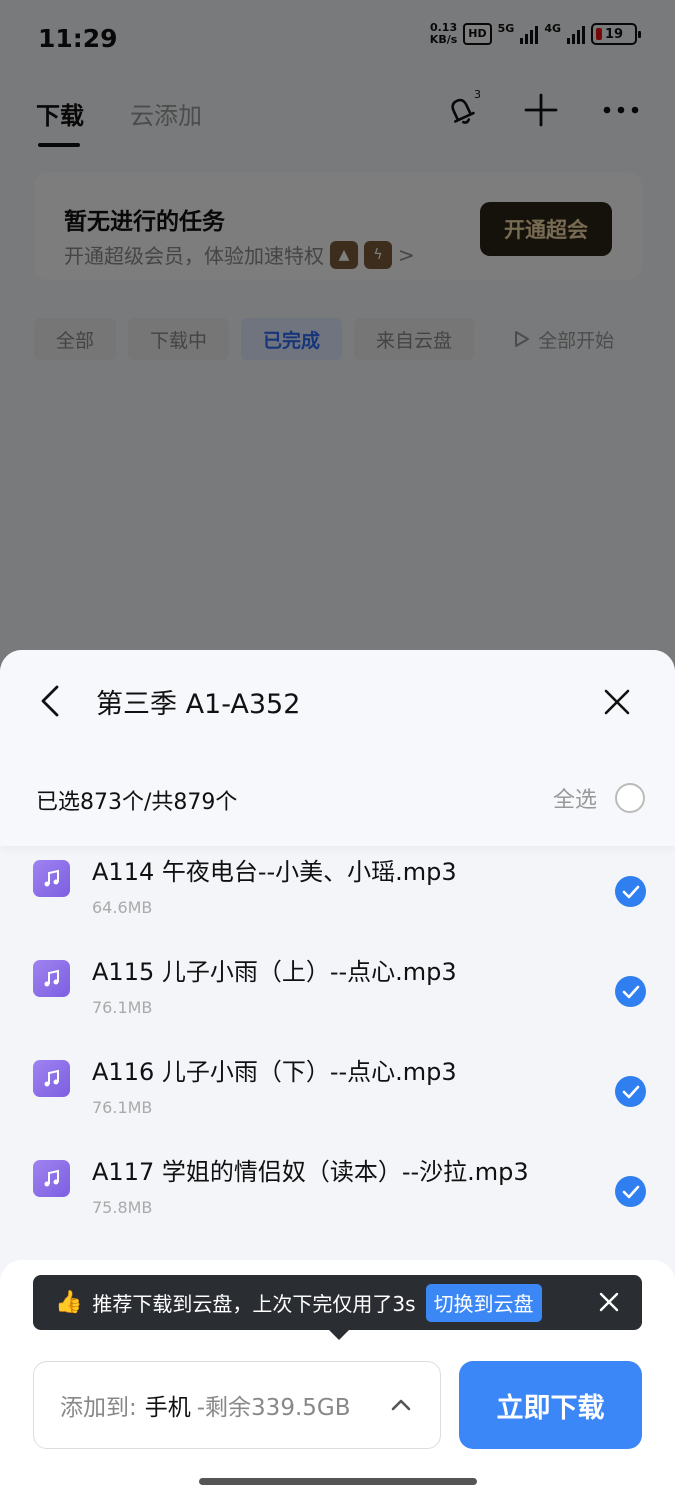 This screenshot has height=1500, width=675. I want to click on file-row: A114 午夜电台--小美、小瑶.mp3 64.6MB, so click(337, 896).